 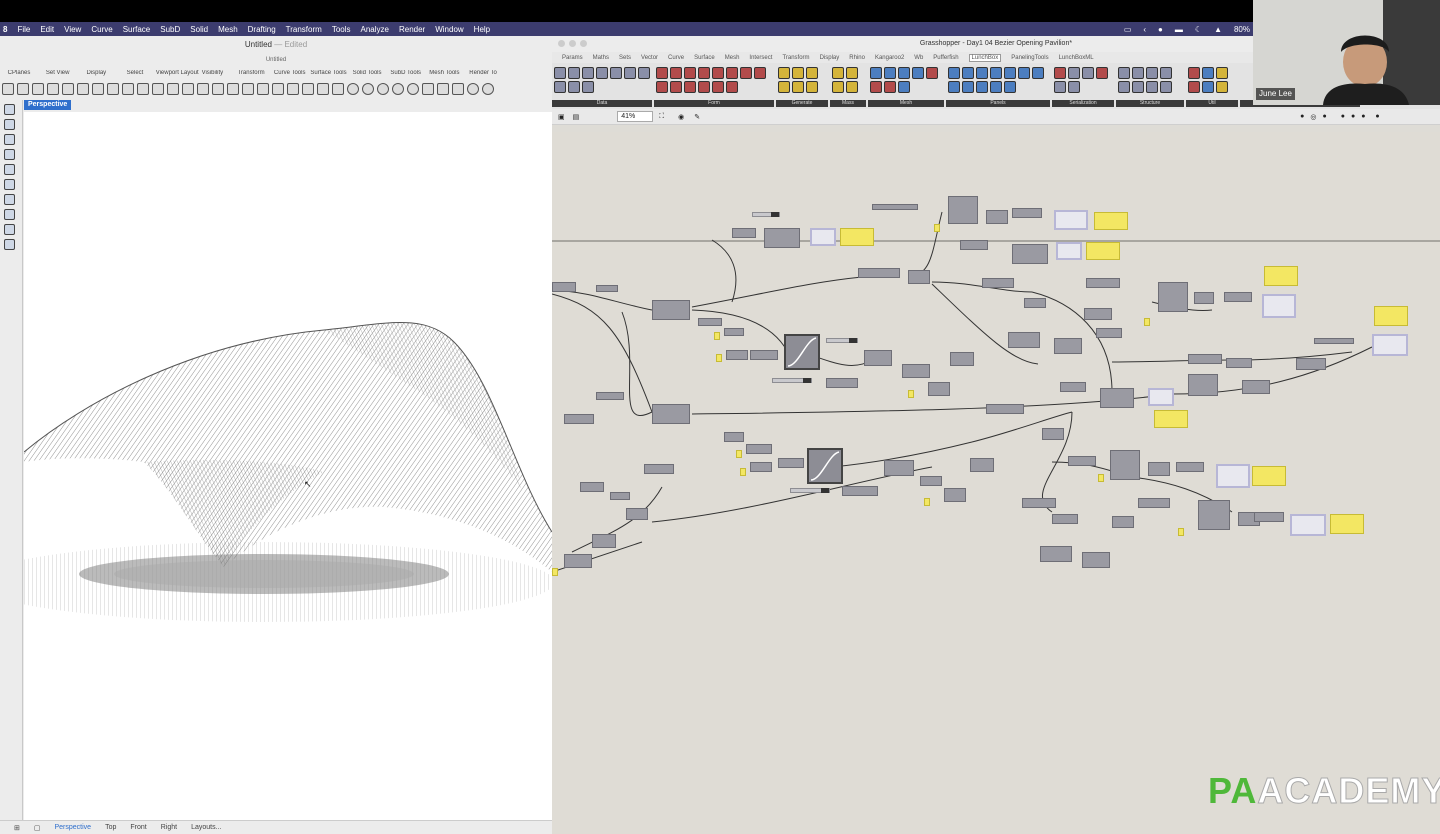 I want to click on menu-analyze: Analyze, so click(x=375, y=29).